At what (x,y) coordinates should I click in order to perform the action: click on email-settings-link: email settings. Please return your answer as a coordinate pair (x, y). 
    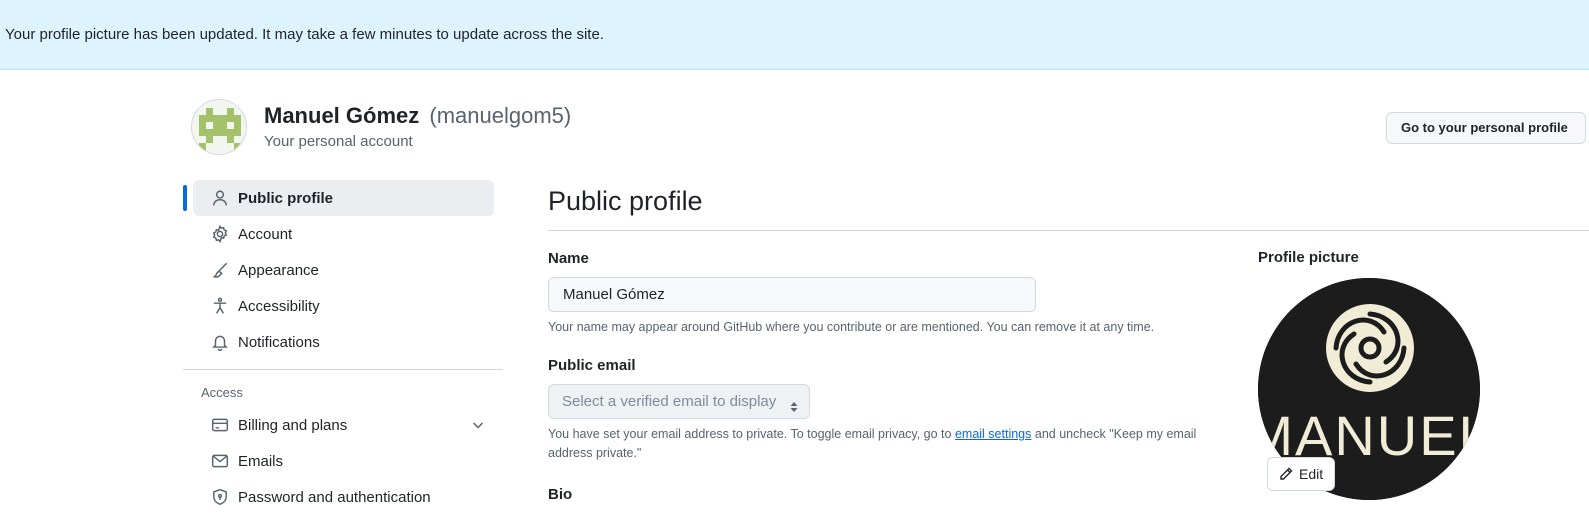
    Looking at the image, I should click on (993, 434).